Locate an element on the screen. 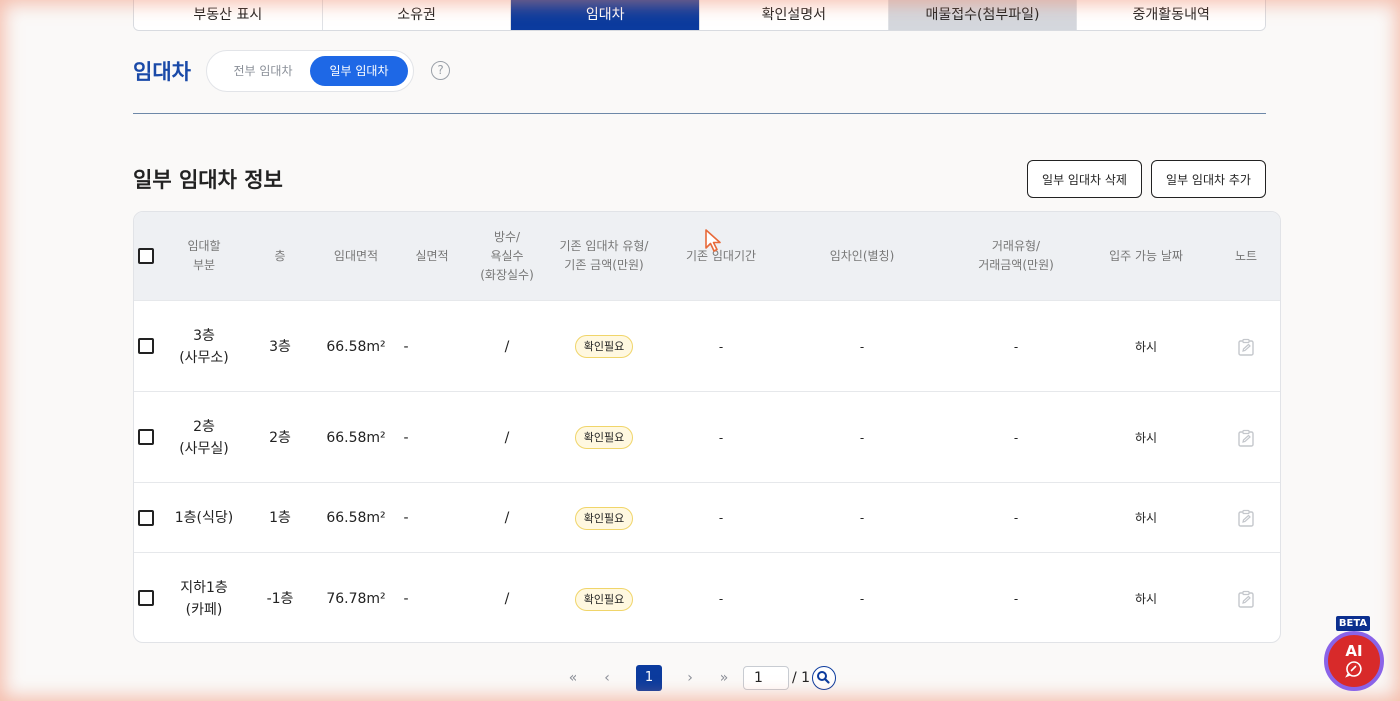 The height and width of the screenshot is (701, 1400). cell-floor: 2층 is located at coordinates (280, 437).